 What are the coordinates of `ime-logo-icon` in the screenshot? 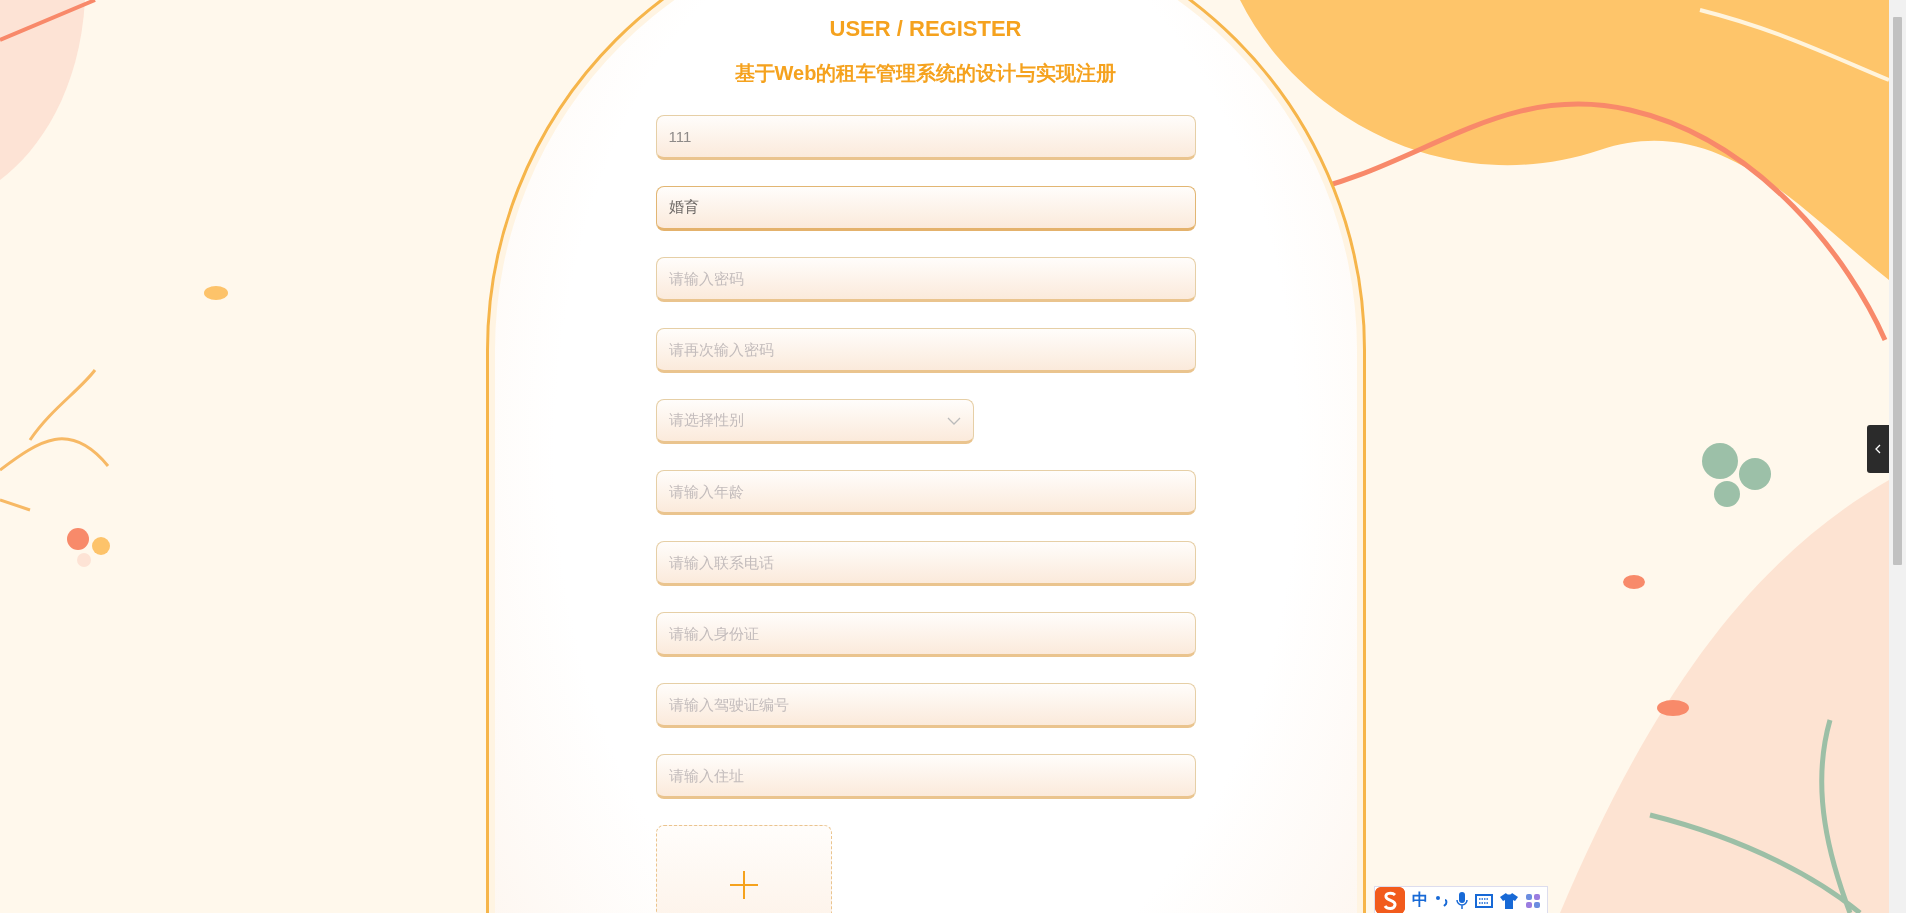 It's located at (1390, 900).